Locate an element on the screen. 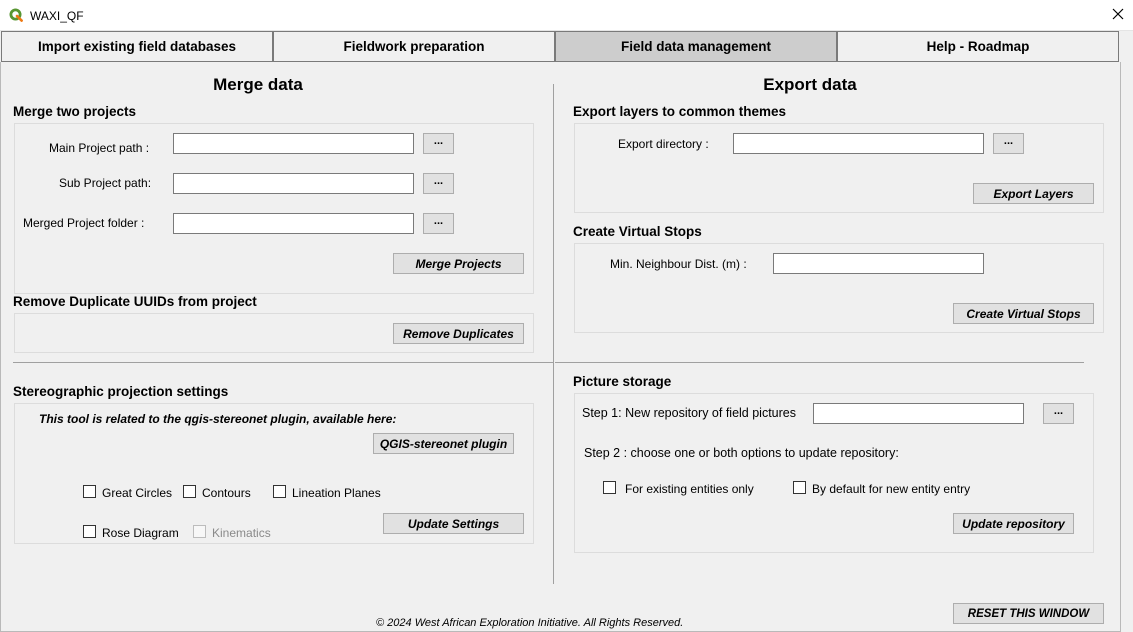 This screenshot has height=632, width=1133. merge-section-title: Merge data is located at coordinates (258, 84).